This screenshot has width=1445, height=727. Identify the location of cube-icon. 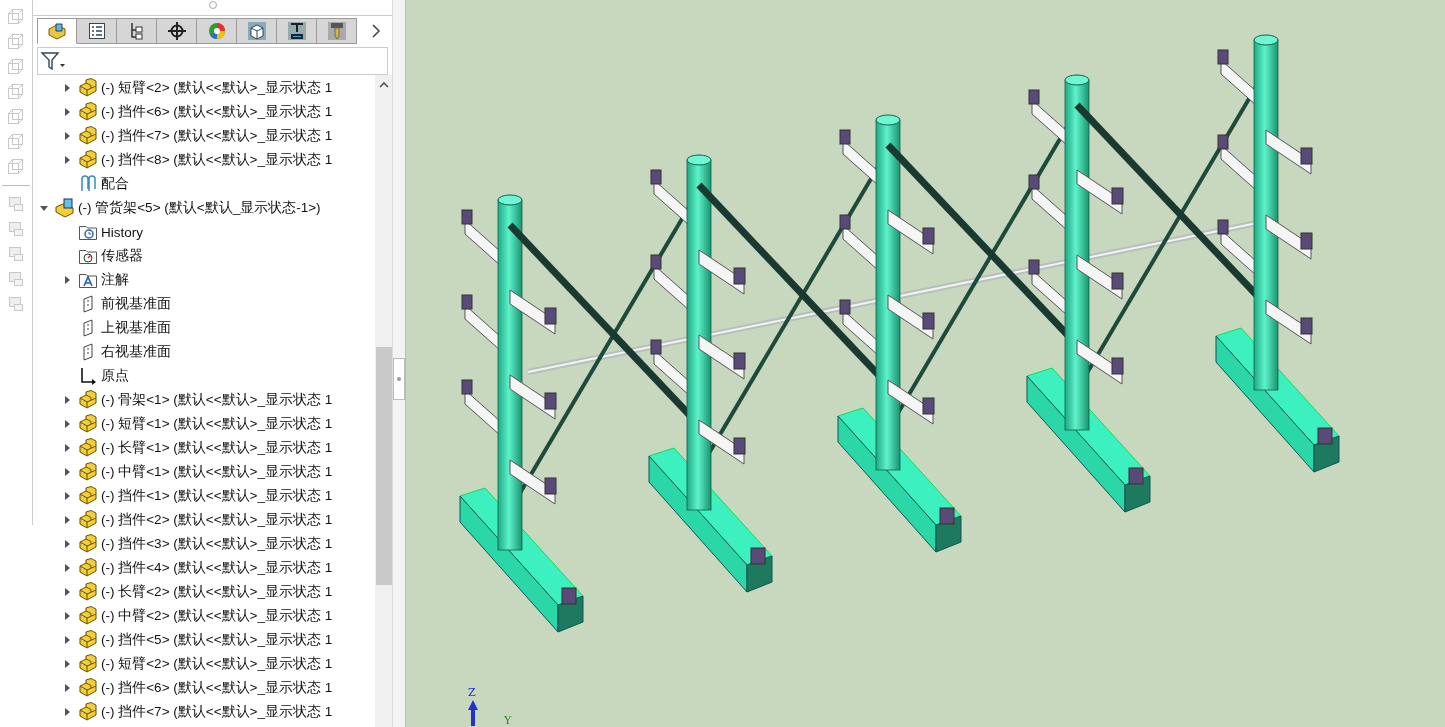
(57, 31).